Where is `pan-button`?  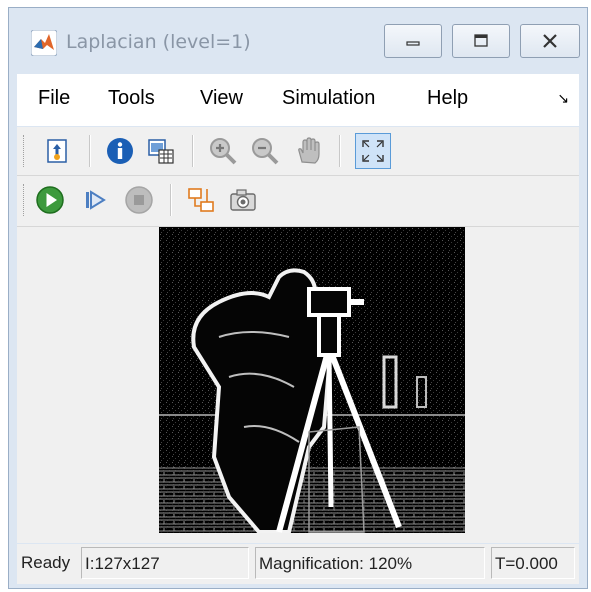 pan-button is located at coordinates (309, 151).